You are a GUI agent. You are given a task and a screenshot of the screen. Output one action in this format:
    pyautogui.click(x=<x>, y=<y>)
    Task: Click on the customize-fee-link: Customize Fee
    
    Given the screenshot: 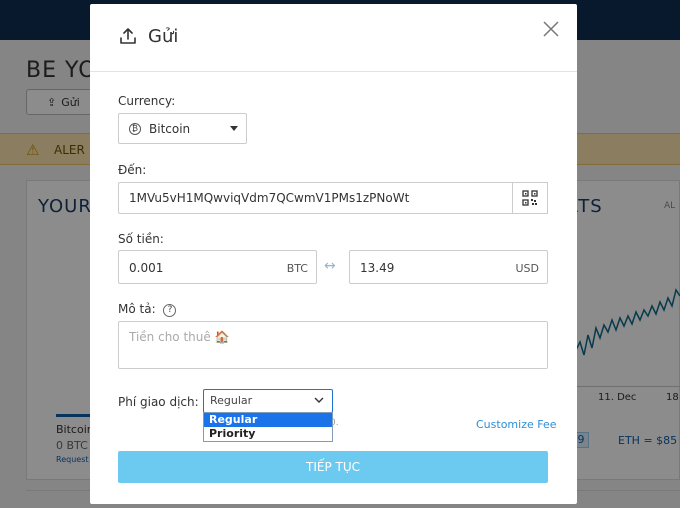 What is the action you would take?
    pyautogui.click(x=516, y=424)
    